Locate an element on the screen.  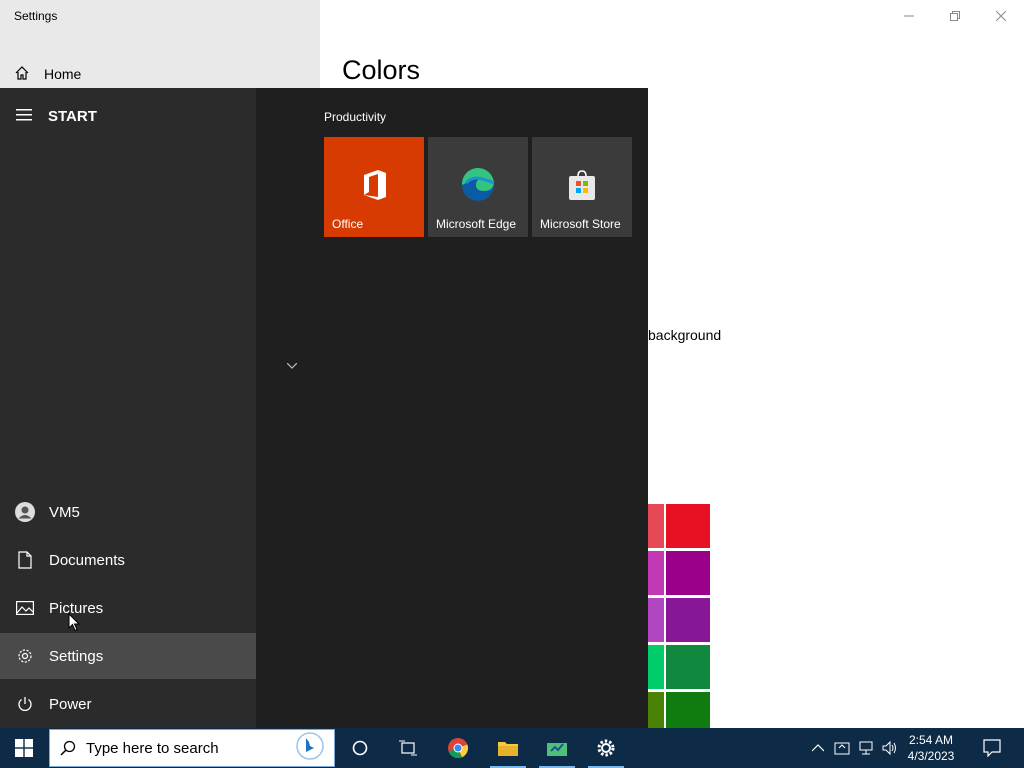
chevron-down-icon is located at coordinates (292, 365).